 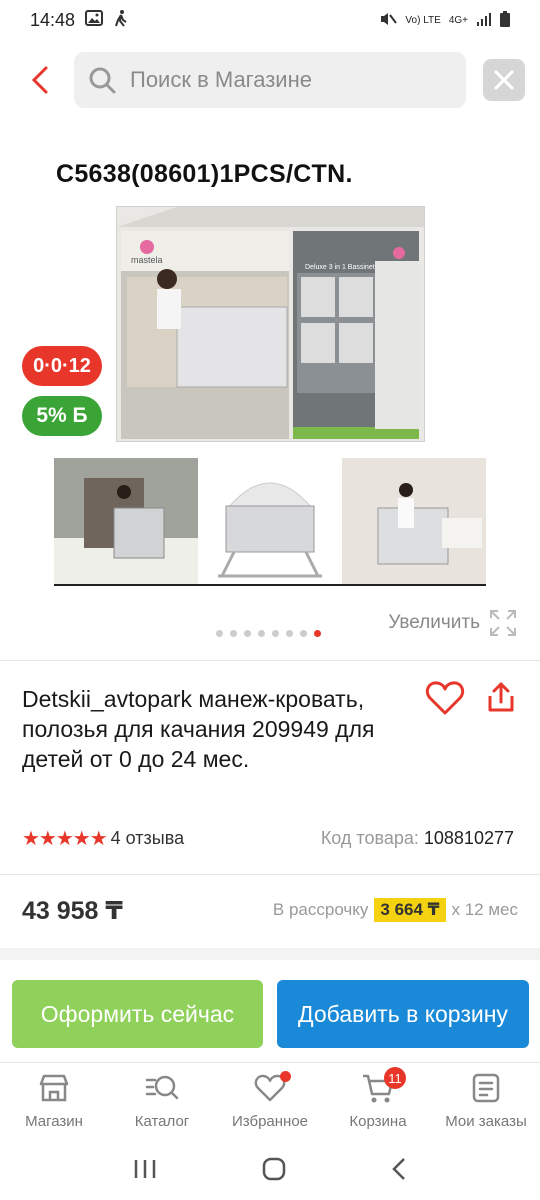 What do you see at coordinates (144, 1168) in the screenshot?
I see `recent-apps-icon` at bounding box center [144, 1168].